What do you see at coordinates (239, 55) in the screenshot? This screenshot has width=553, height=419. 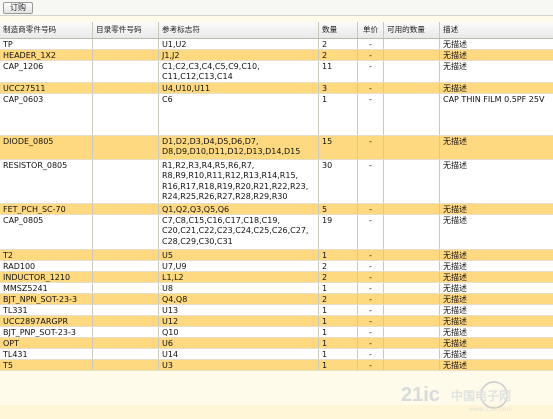 I see `cell-reference: J1,J2` at bounding box center [239, 55].